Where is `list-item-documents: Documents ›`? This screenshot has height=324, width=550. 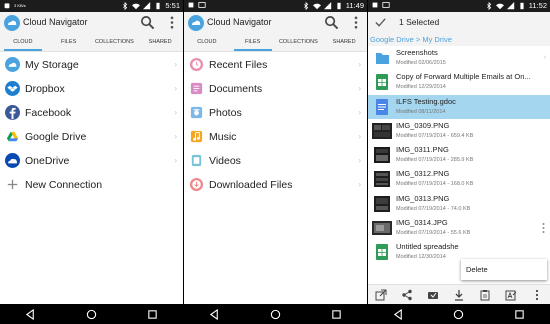
list-item-documents: Documents › is located at coordinates (275, 89).